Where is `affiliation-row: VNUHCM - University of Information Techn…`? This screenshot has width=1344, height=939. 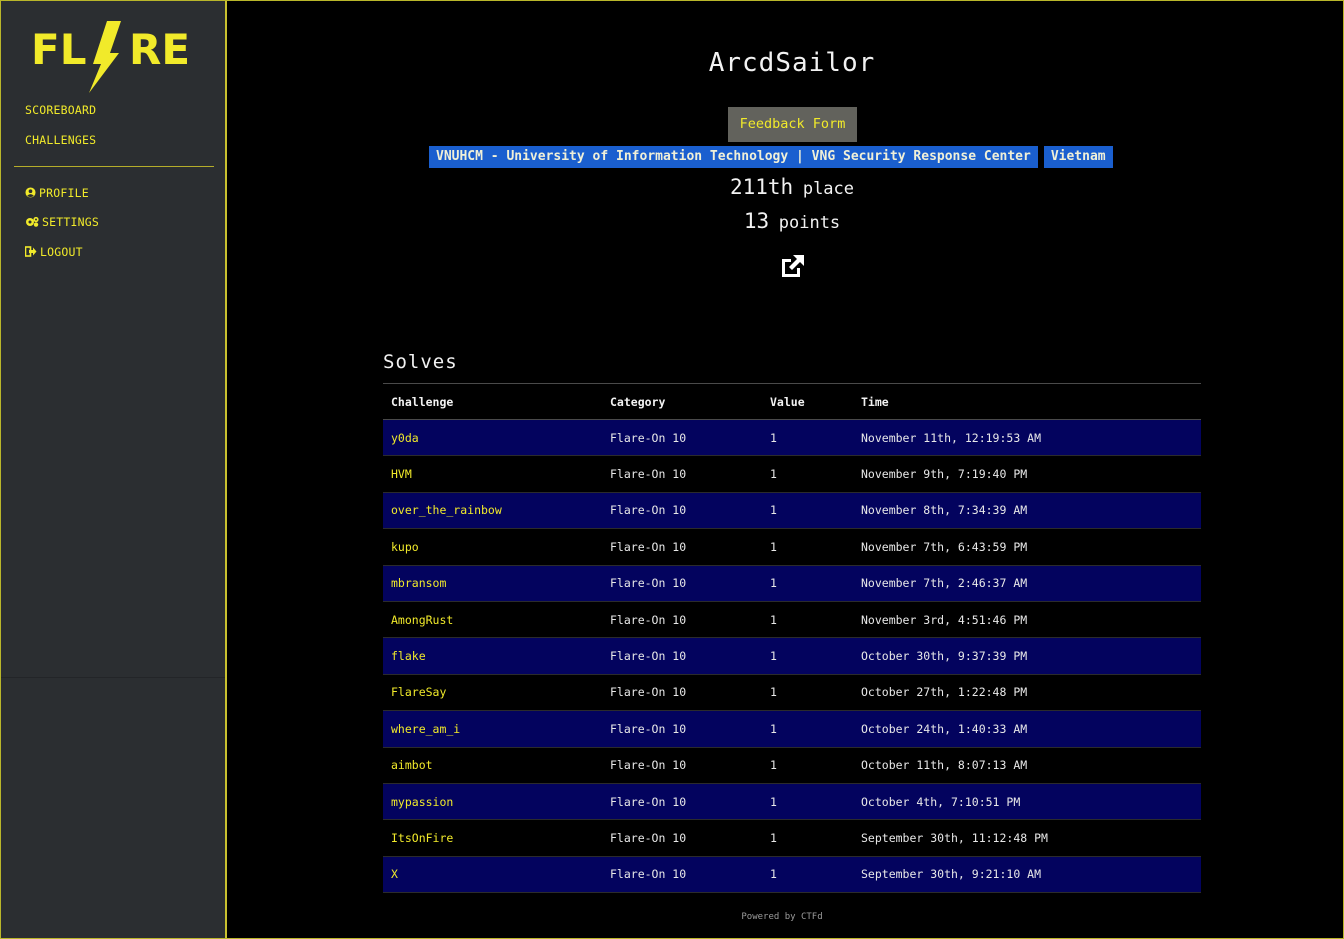 affiliation-row: VNUHCM - University of Information Techn… is located at coordinates (771, 157).